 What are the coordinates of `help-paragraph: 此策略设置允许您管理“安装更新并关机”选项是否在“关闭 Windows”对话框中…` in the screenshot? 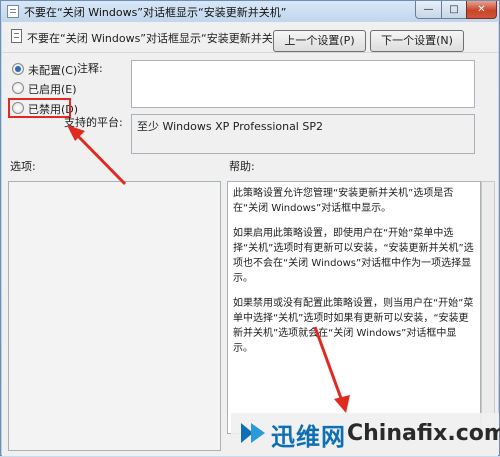 It's located at (343, 201).